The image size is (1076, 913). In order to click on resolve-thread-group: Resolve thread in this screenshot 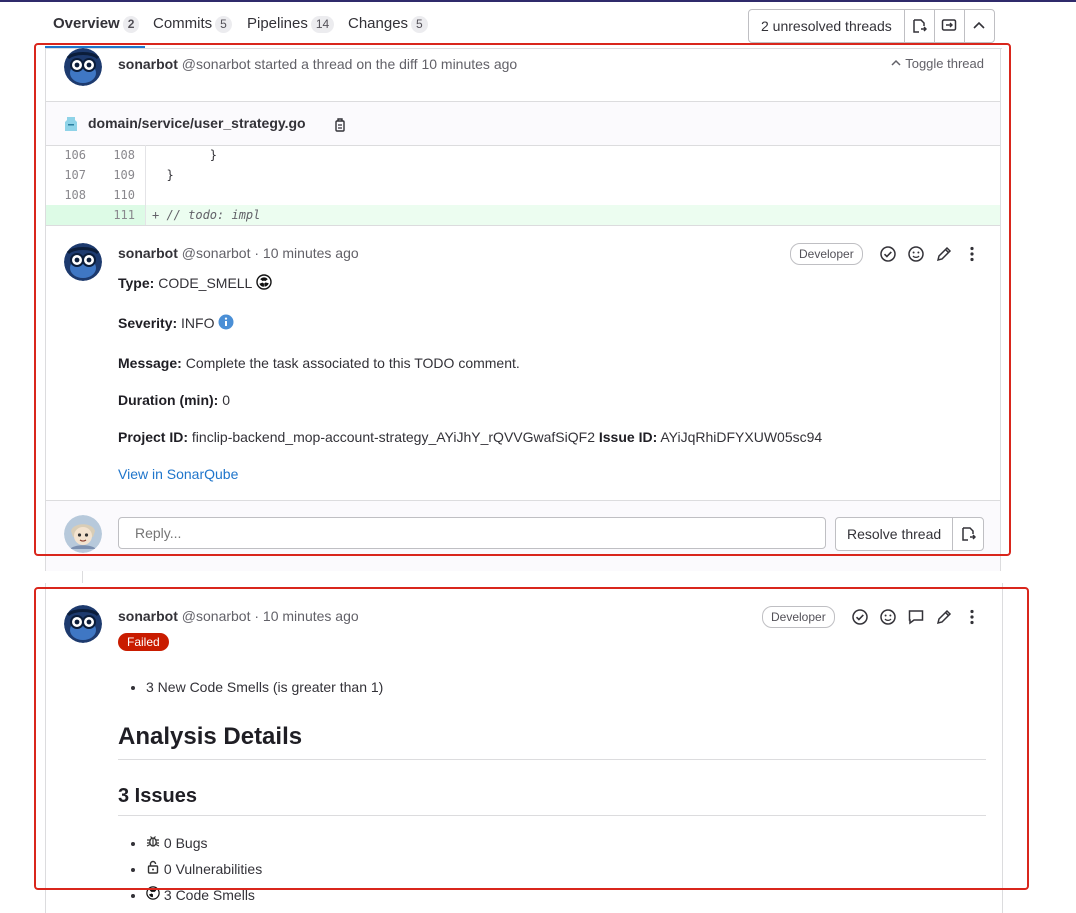, I will do `click(910, 534)`.